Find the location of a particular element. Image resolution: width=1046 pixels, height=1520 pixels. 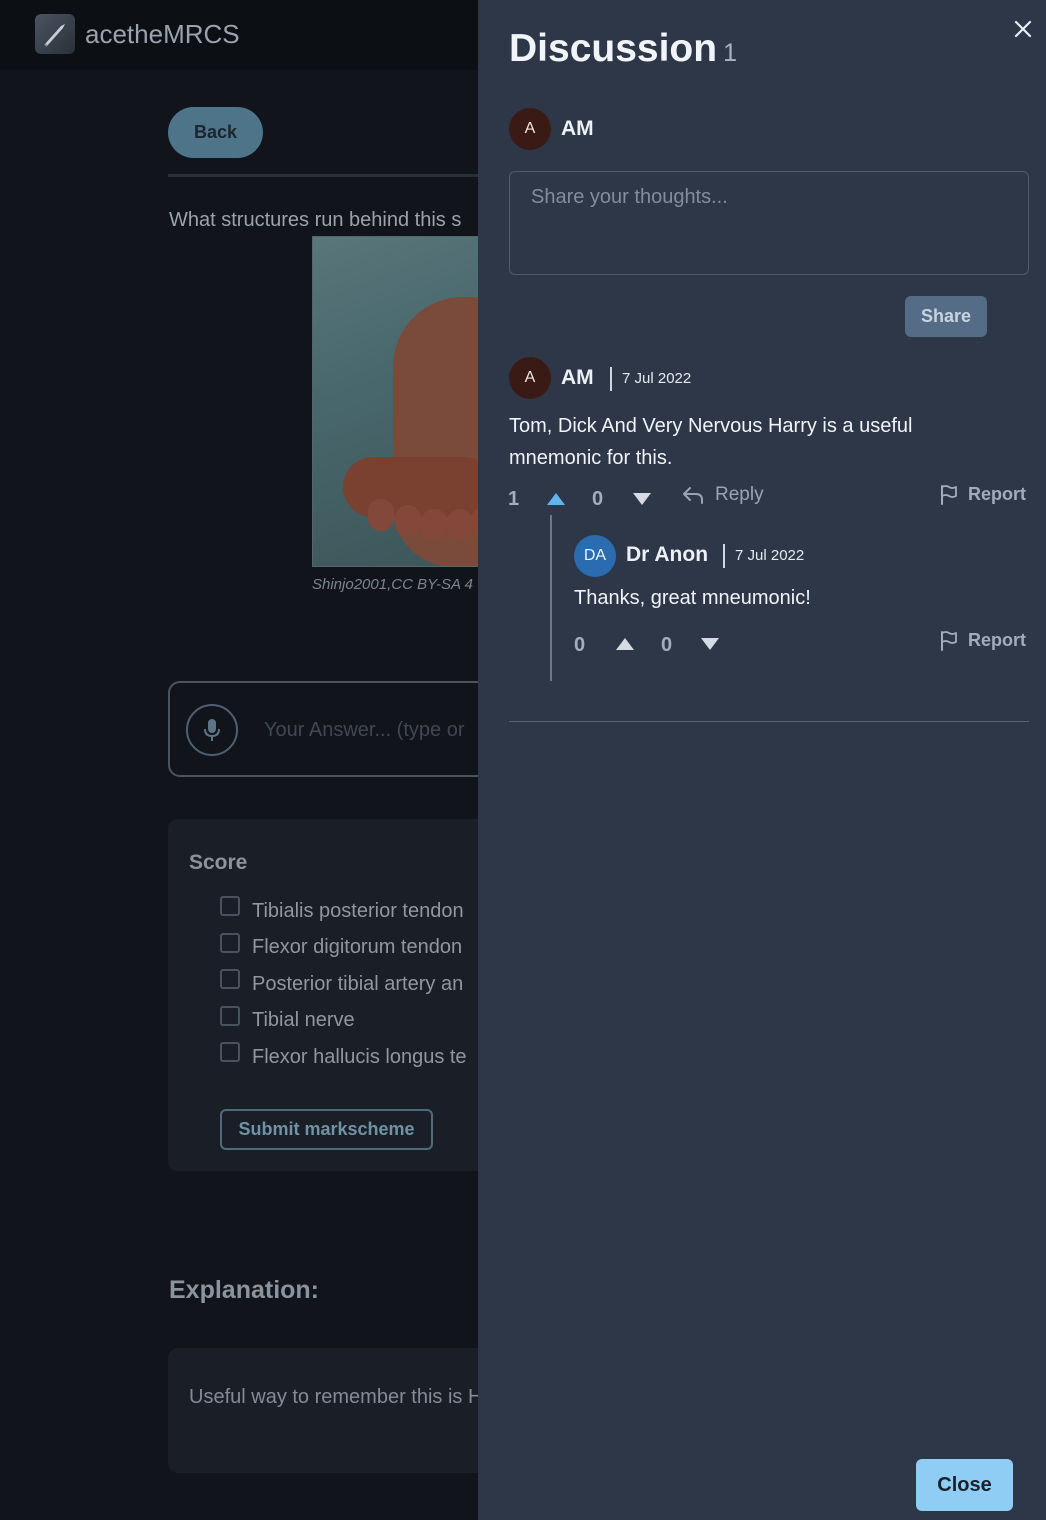

avatar: DA is located at coordinates (595, 556).